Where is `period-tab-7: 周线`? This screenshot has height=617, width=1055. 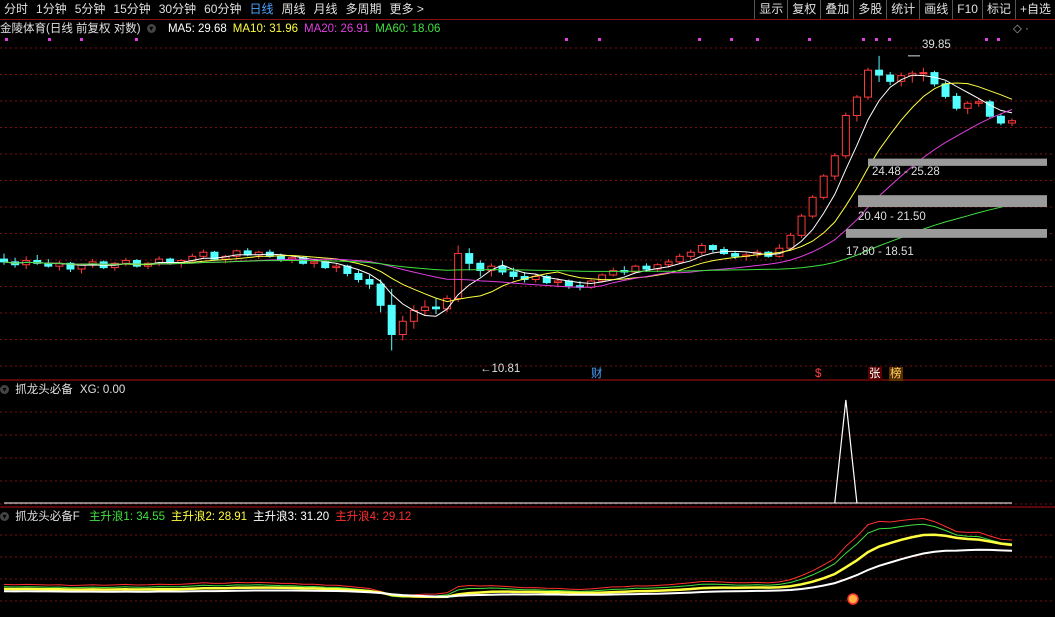 period-tab-7: 周线 is located at coordinates (293, 9).